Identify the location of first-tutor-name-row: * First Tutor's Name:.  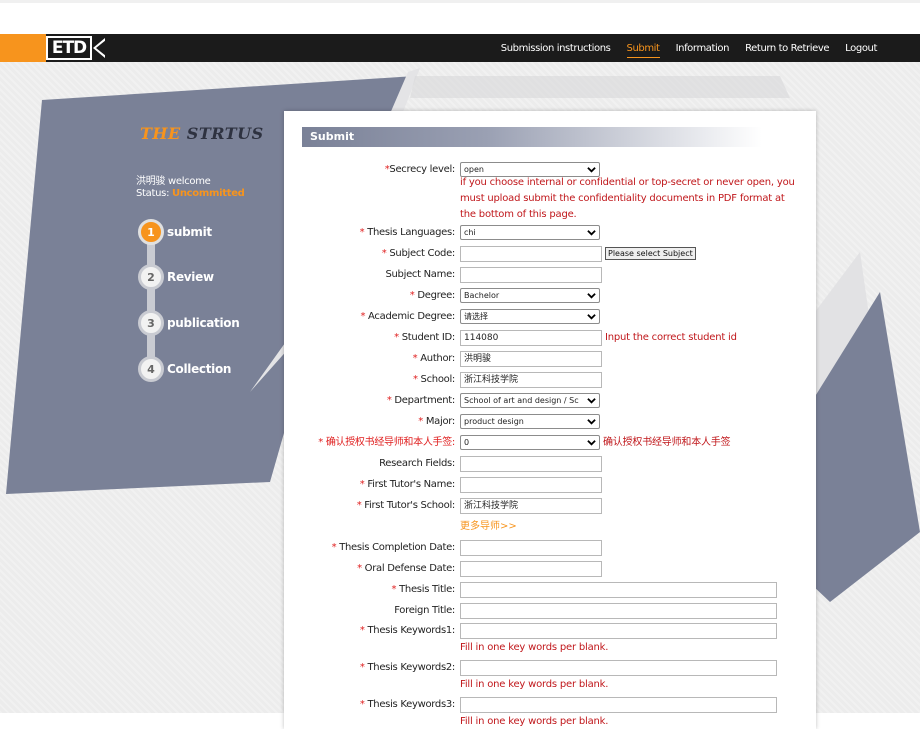
(550, 485).